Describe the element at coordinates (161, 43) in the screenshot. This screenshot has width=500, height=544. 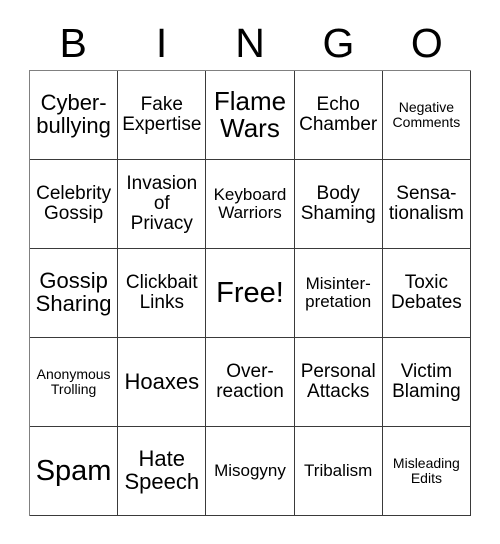
I see `bingo-header-letter-2: I` at that location.